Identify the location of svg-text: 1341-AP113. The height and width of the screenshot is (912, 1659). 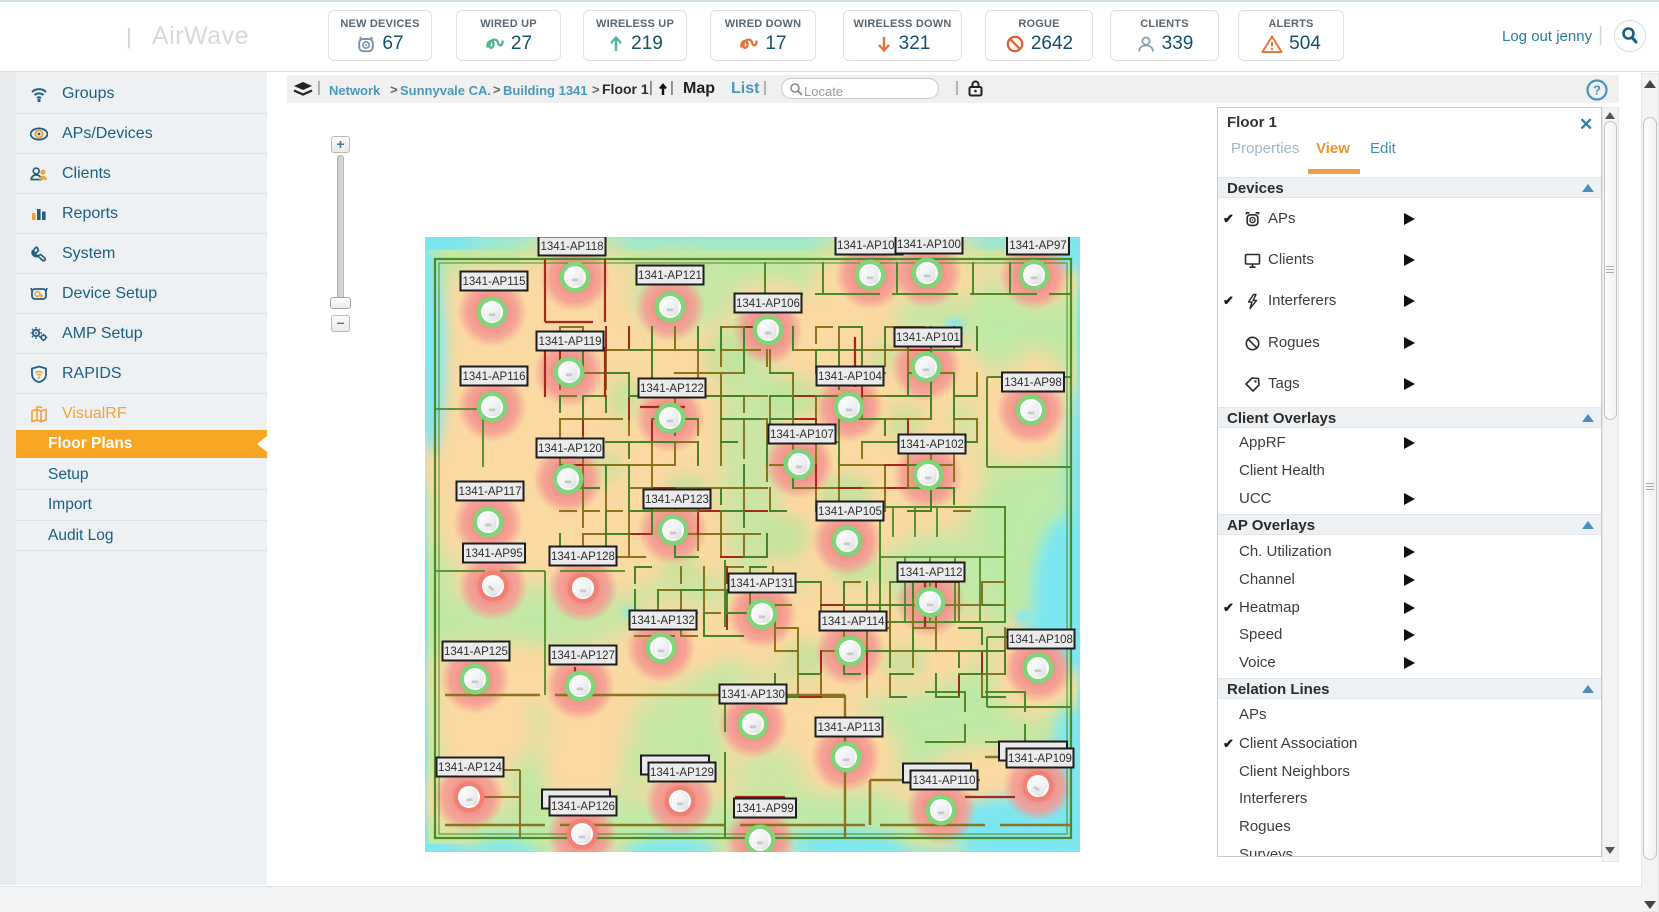
(848, 728).